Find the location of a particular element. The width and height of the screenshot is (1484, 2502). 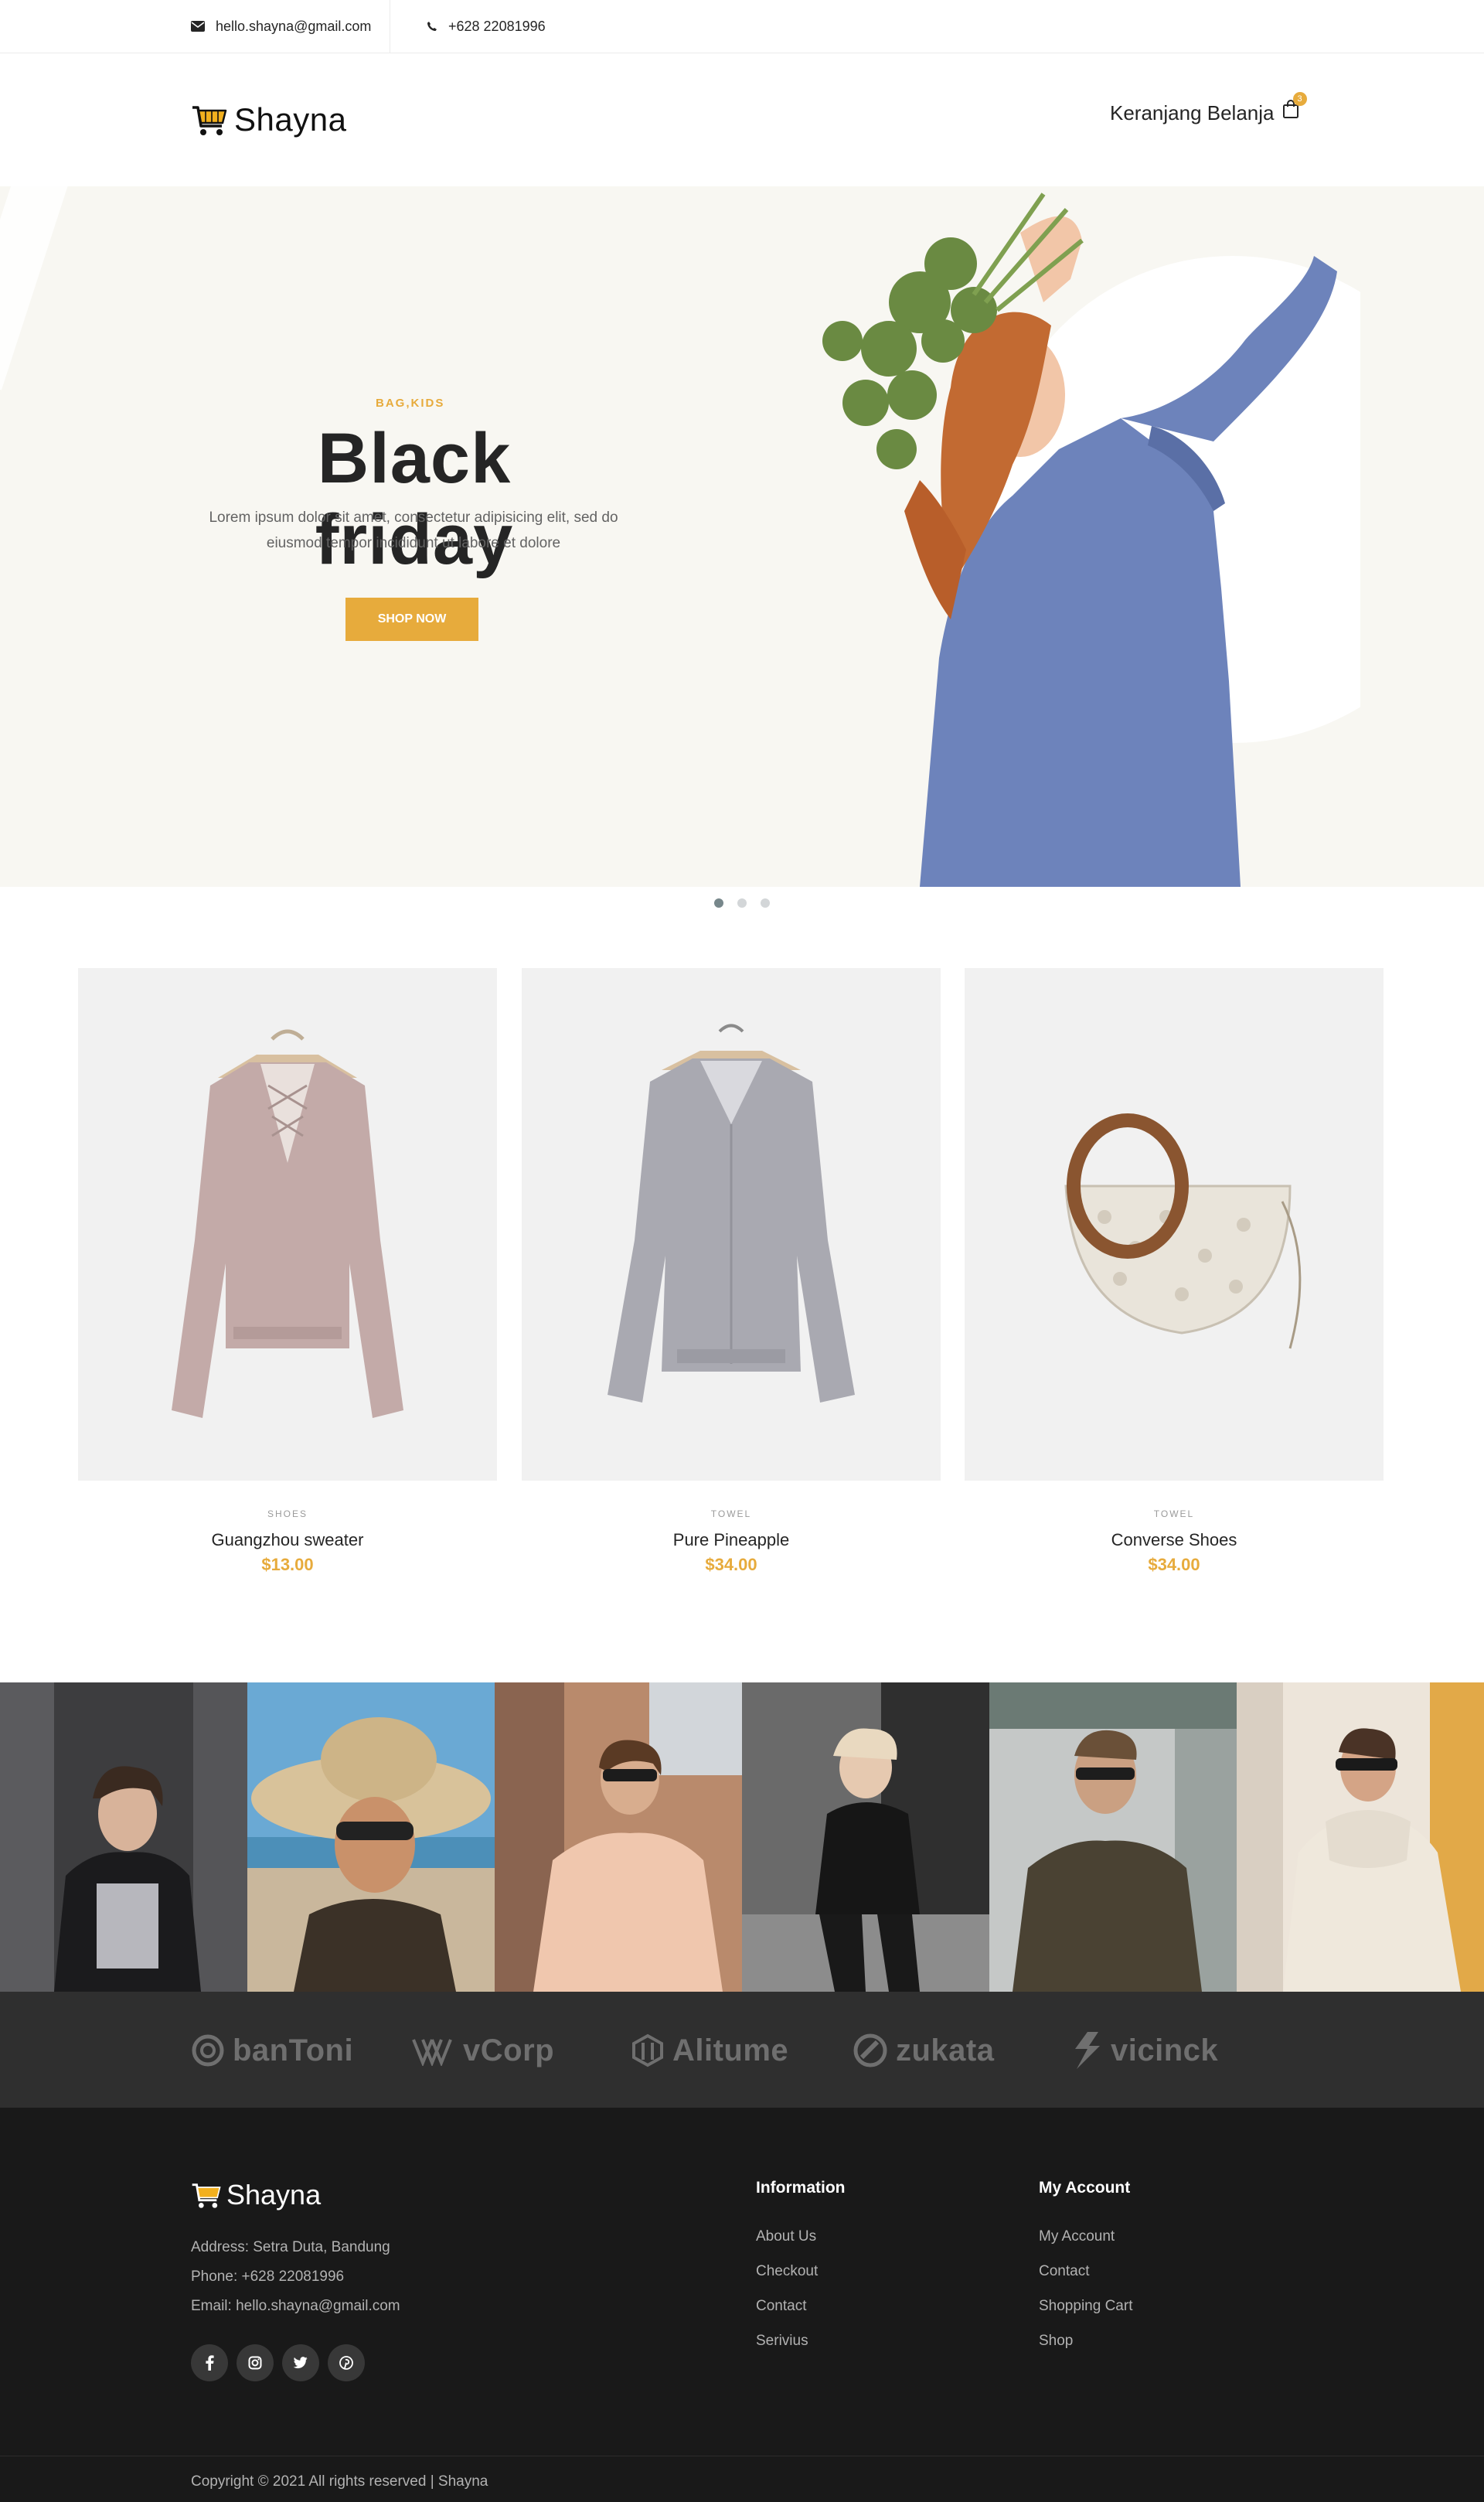

partner-logo: banToni is located at coordinates (272, 2050).